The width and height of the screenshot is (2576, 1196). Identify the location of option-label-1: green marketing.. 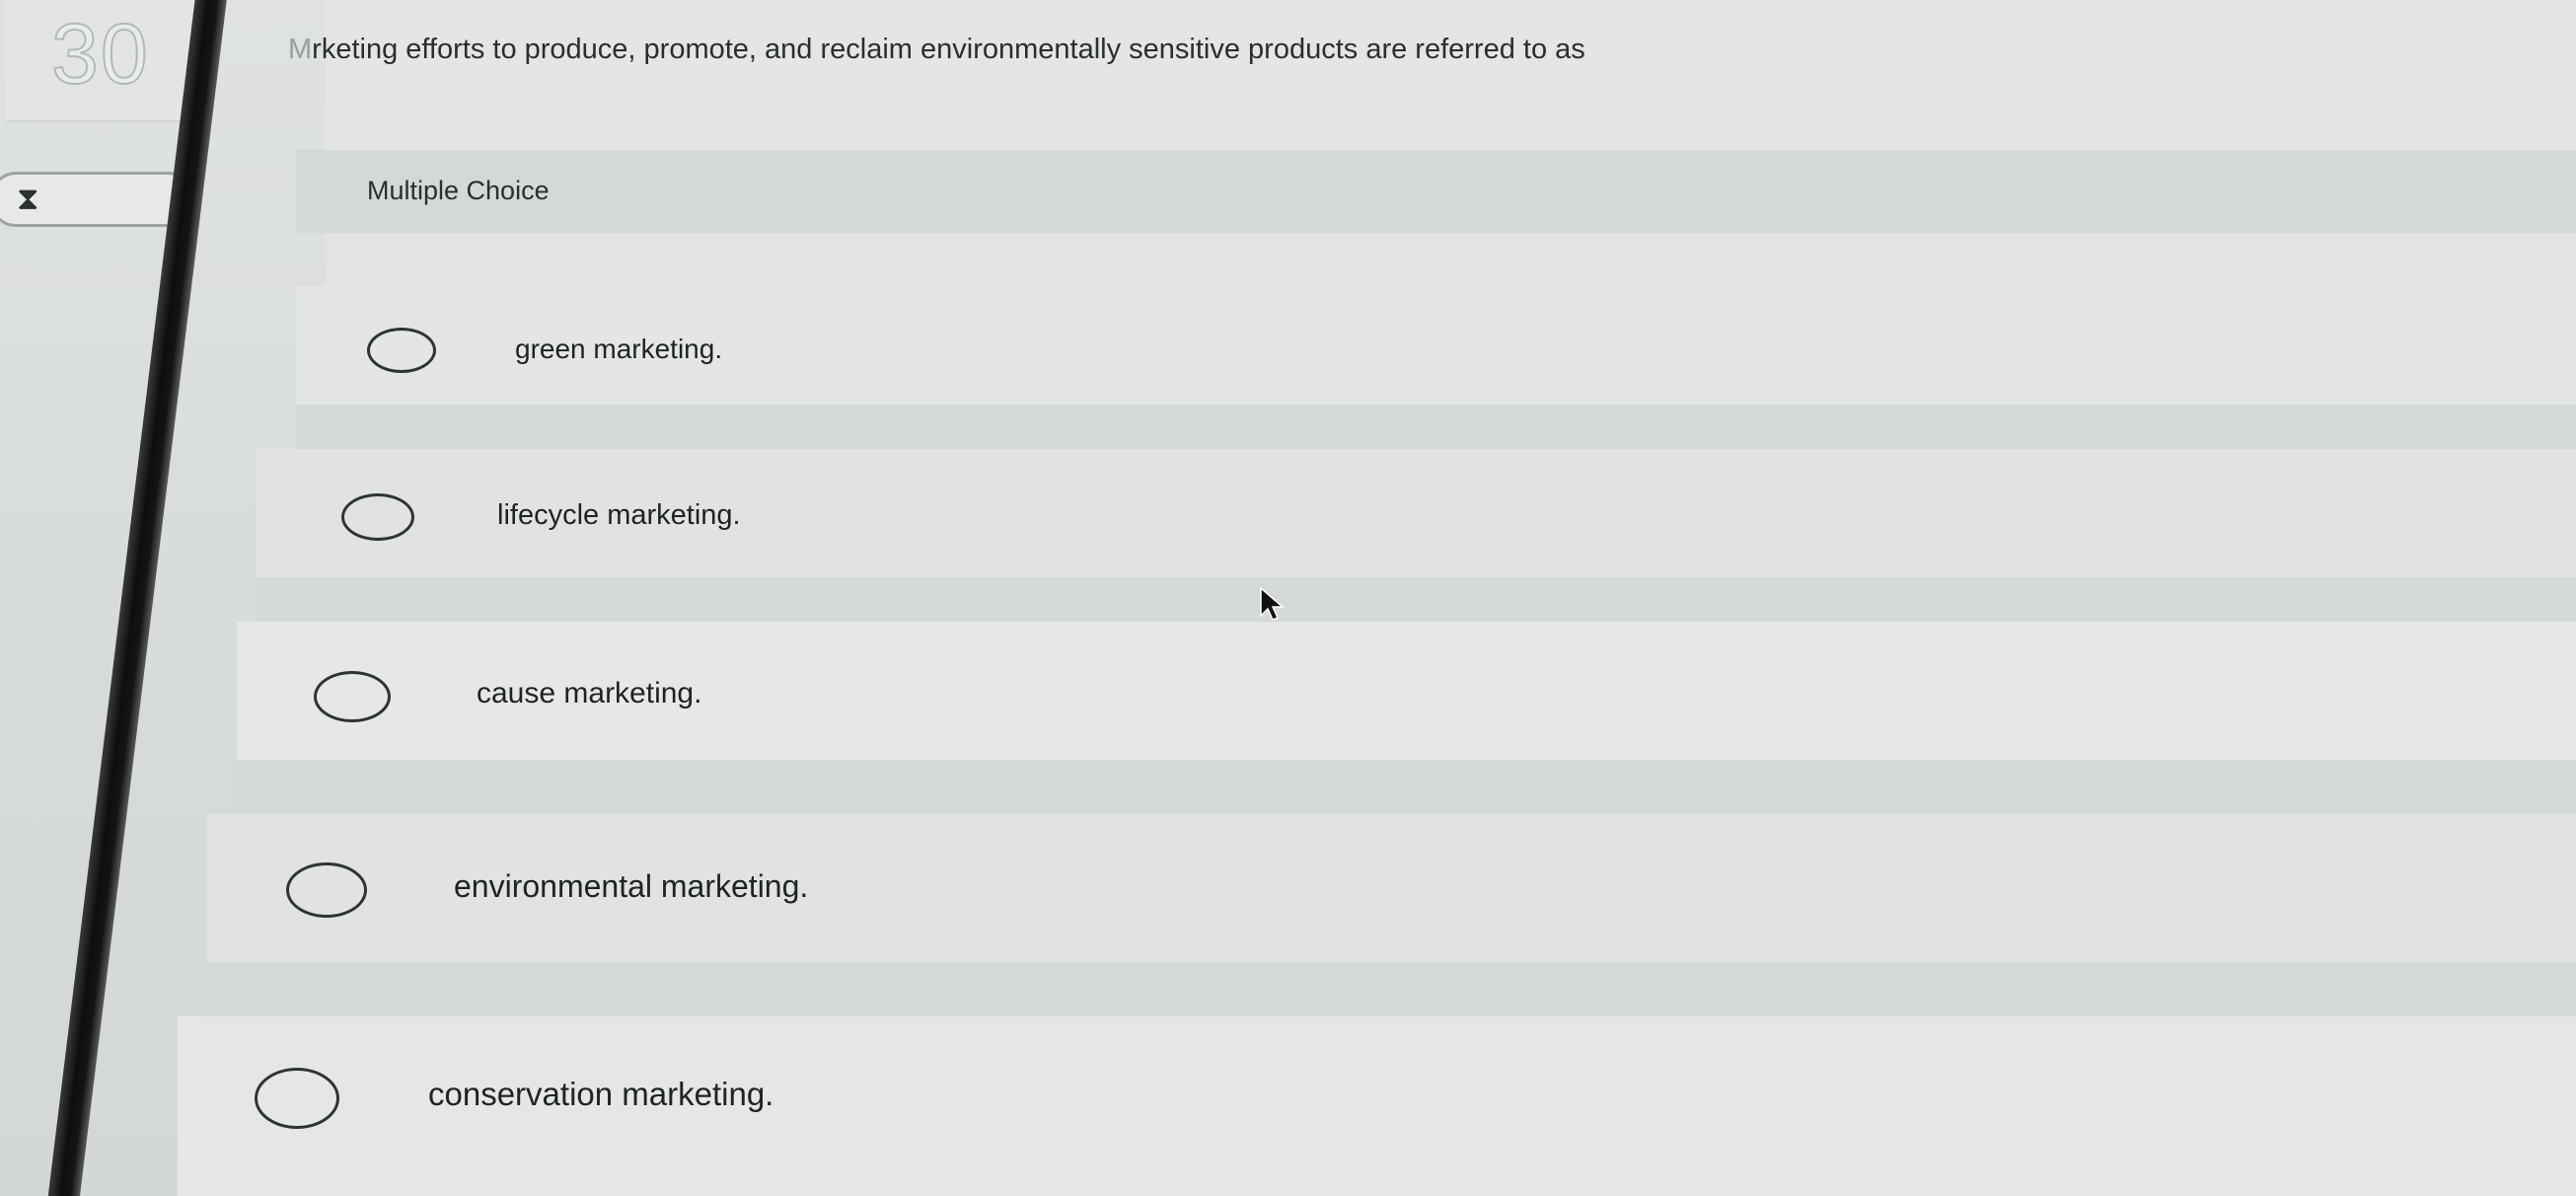
(618, 349).